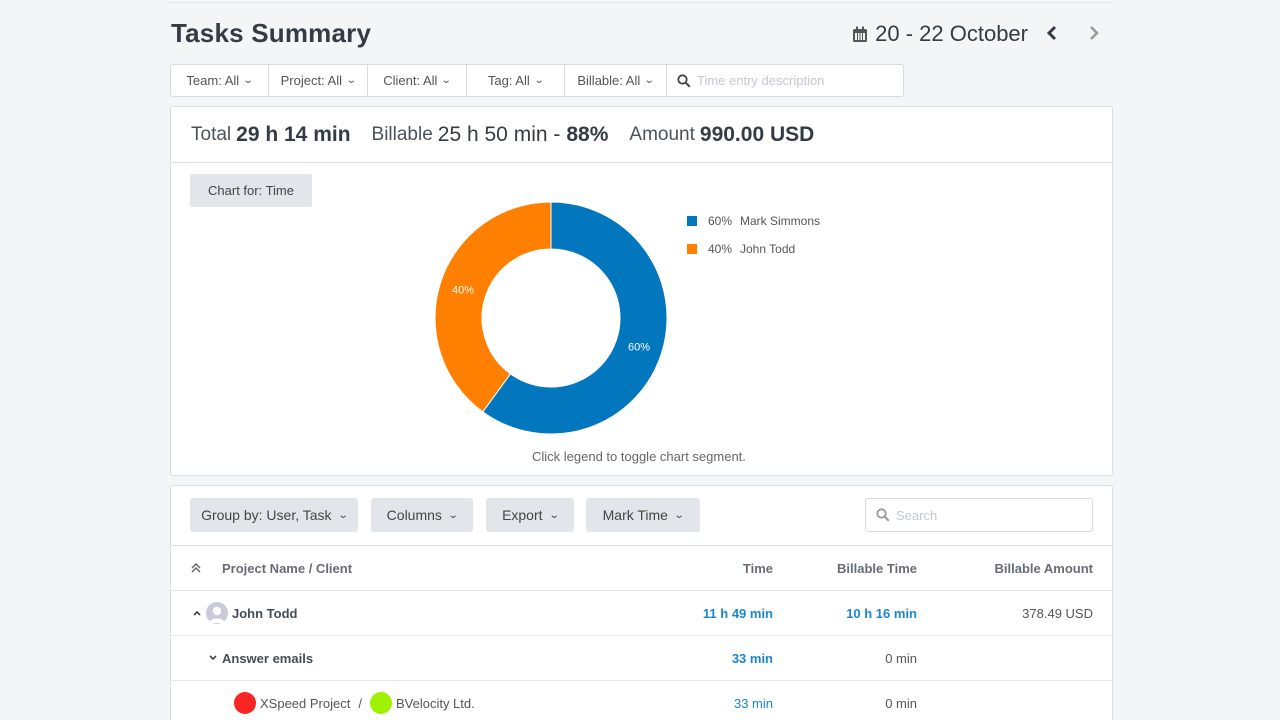 The height and width of the screenshot is (720, 1280). Describe the element at coordinates (522, 515) in the screenshot. I see `export-label: Export` at that location.